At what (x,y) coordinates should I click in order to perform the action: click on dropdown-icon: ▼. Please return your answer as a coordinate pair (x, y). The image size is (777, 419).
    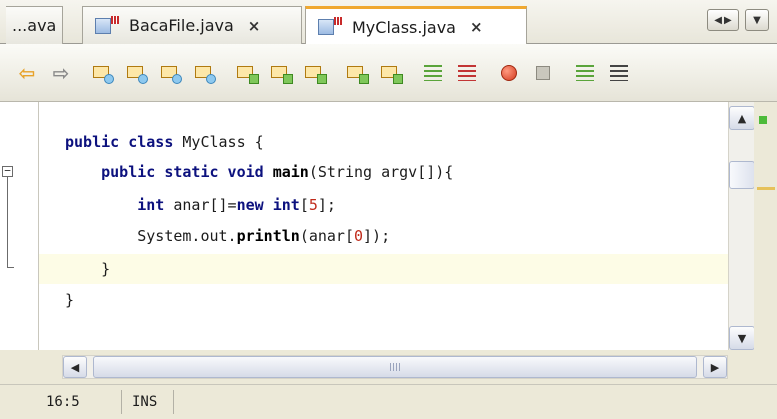
    Looking at the image, I should click on (757, 20).